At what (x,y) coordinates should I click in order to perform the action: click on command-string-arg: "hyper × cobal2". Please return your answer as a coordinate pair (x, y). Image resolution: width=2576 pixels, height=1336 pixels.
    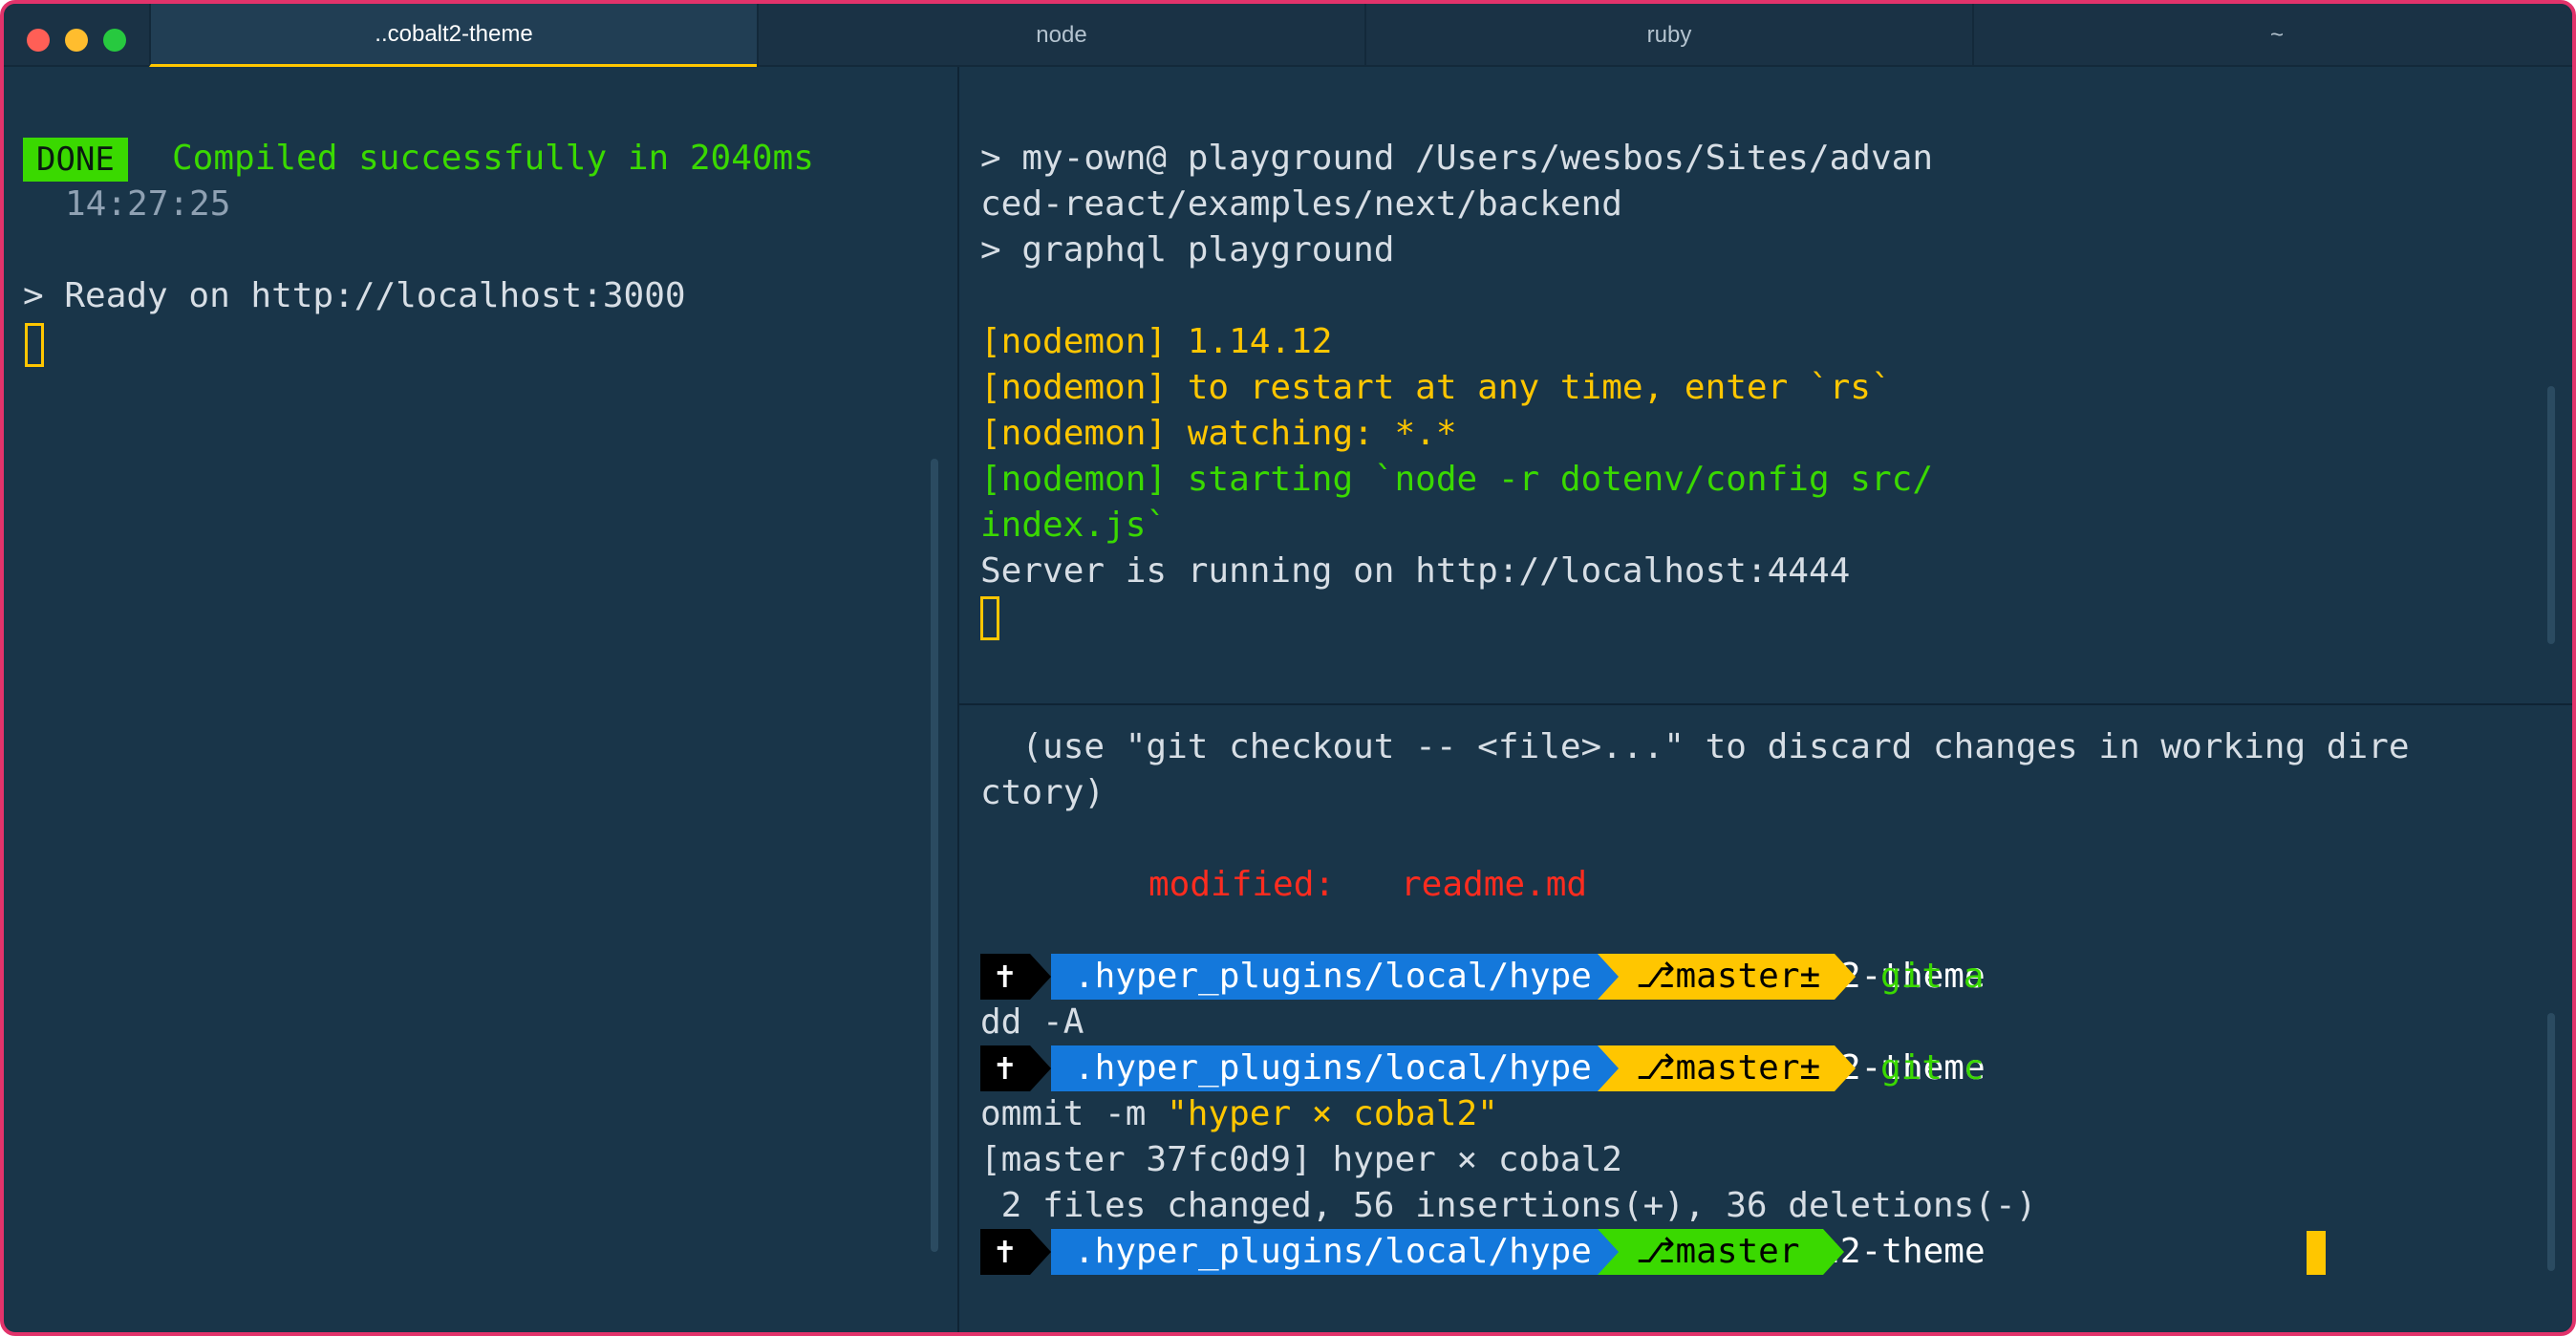
    Looking at the image, I should click on (1332, 1113).